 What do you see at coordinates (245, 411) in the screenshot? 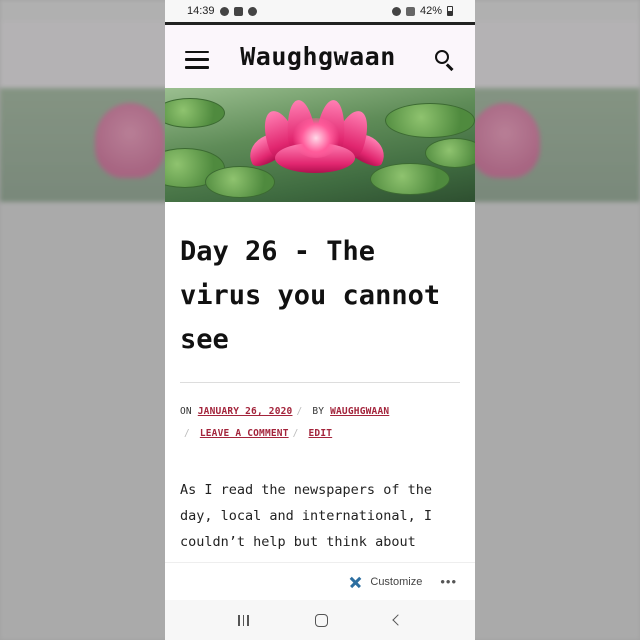
I see `post-date-link: January 26, 2020` at bounding box center [245, 411].